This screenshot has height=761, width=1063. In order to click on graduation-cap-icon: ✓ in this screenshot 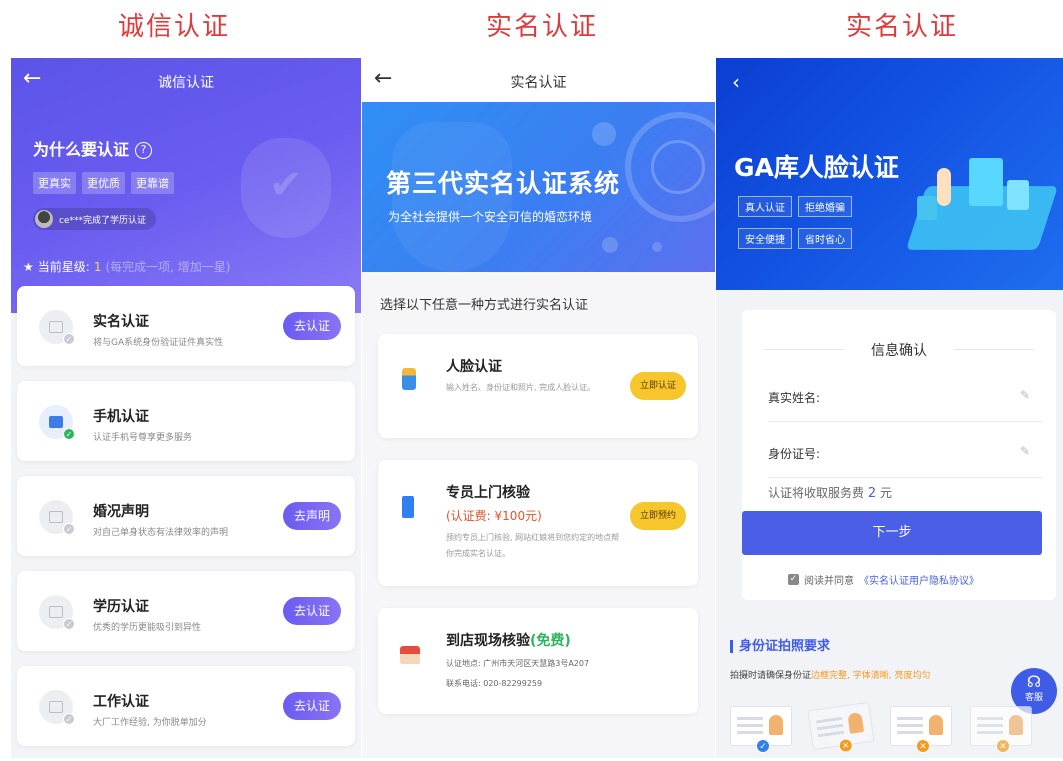, I will do `click(57, 612)`.